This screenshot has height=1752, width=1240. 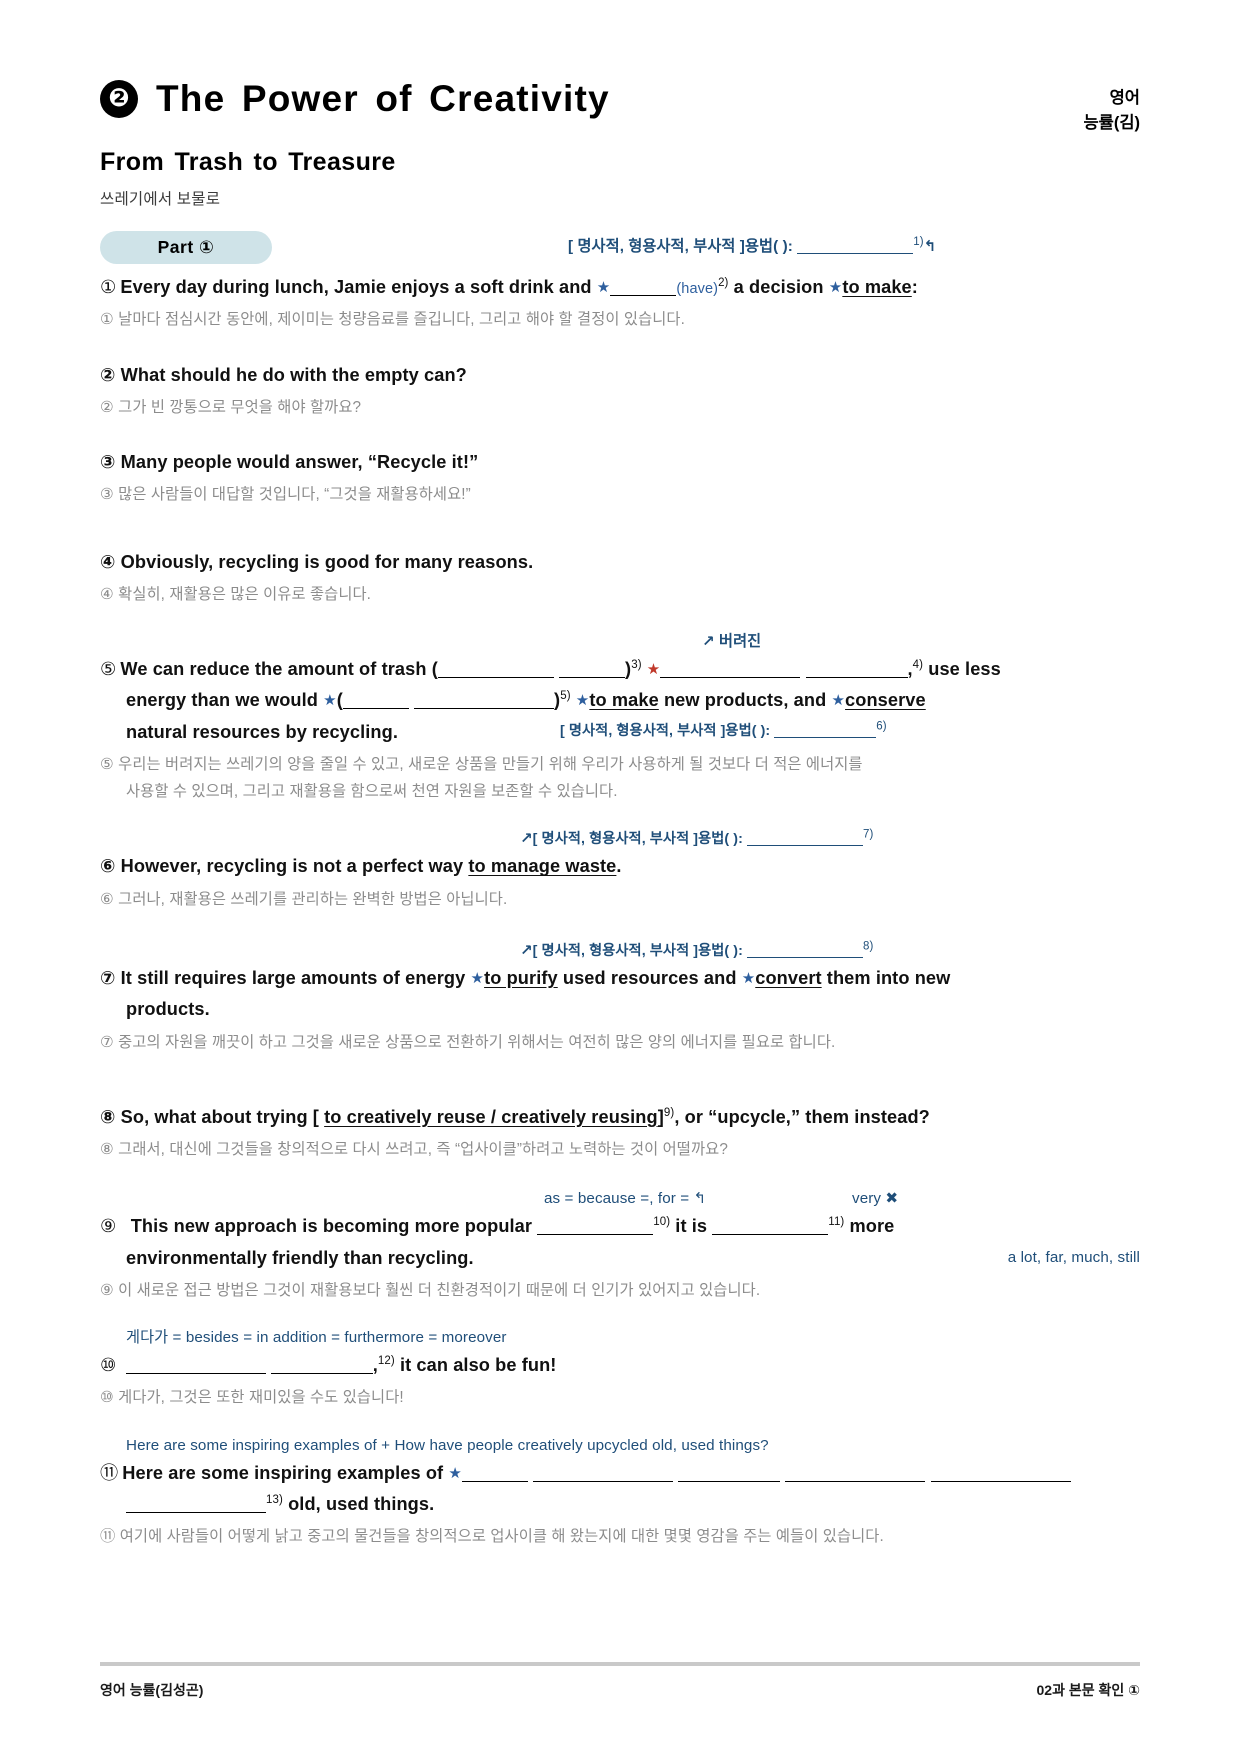 What do you see at coordinates (620, 1681) in the screenshot?
I see `page-footer: 영어 능률(김성곤) 02과 본문 확인 ①` at bounding box center [620, 1681].